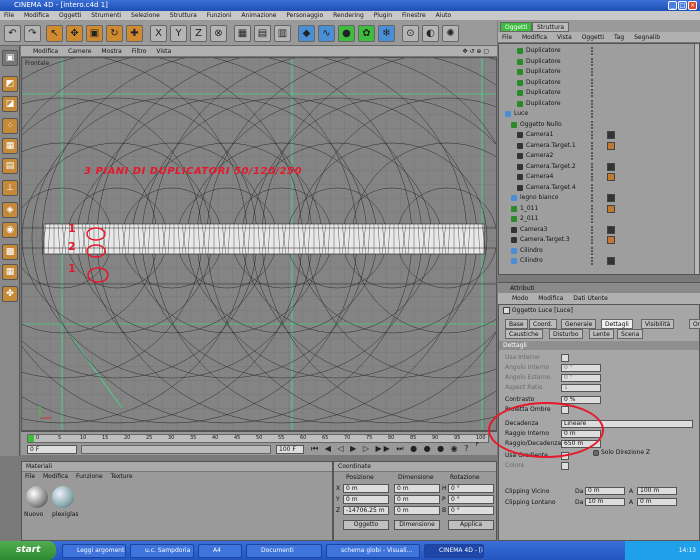 The height and width of the screenshot is (560, 700). Describe the element at coordinates (619, 37) in the screenshot. I see `objmenu-tag: Tag` at that location.